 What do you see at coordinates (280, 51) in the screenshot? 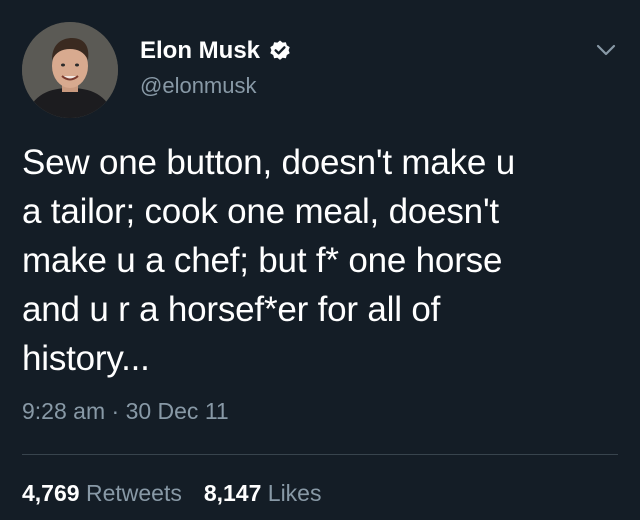
I see `verified-badge-icon` at bounding box center [280, 51].